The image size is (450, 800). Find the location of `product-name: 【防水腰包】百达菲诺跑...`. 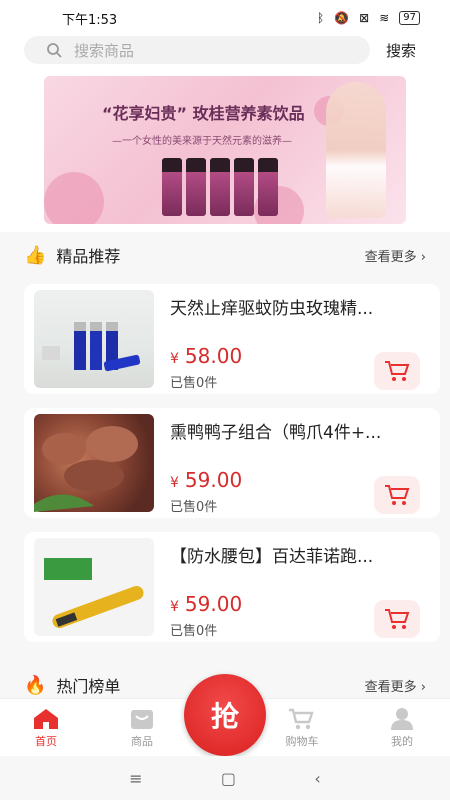

product-name: 【防水腰包】百达菲诺跑... is located at coordinates (272, 557).